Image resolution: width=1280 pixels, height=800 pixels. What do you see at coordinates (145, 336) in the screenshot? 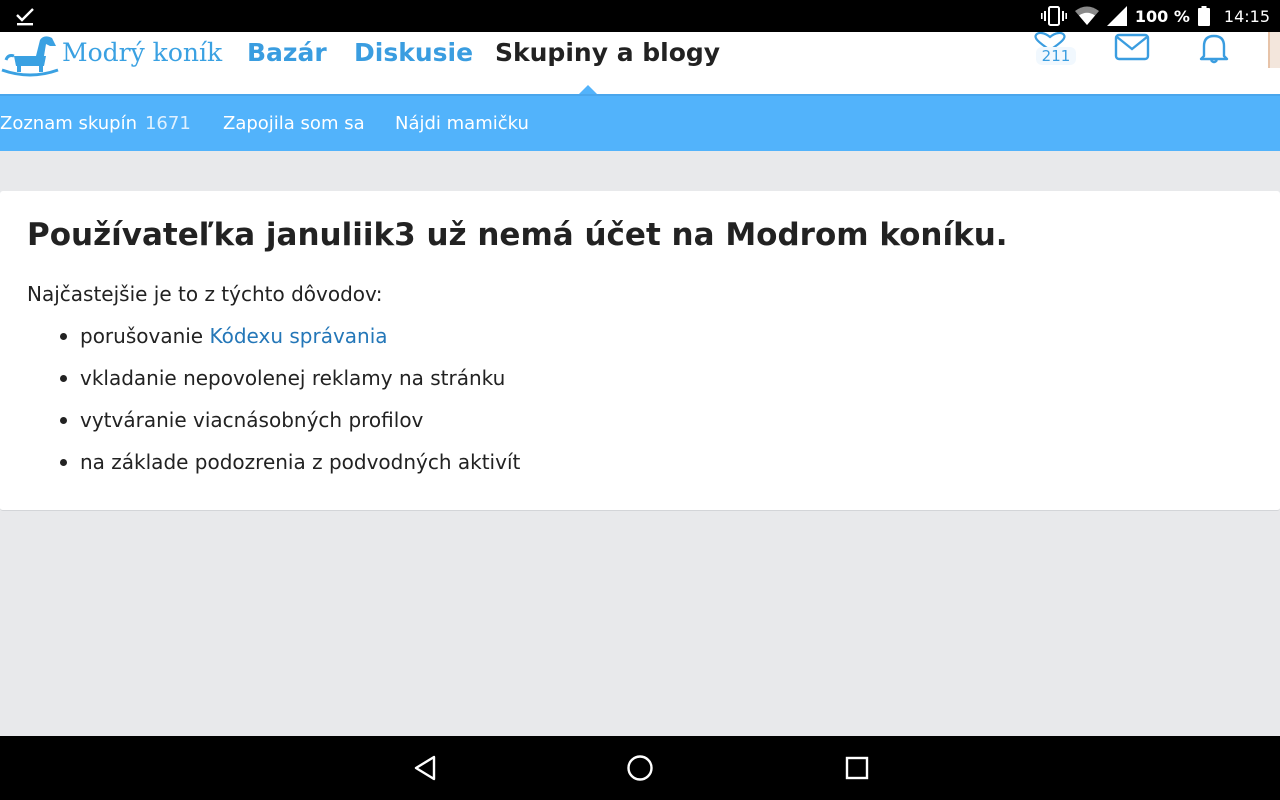
I see `reason-text: porušovanie` at bounding box center [145, 336].